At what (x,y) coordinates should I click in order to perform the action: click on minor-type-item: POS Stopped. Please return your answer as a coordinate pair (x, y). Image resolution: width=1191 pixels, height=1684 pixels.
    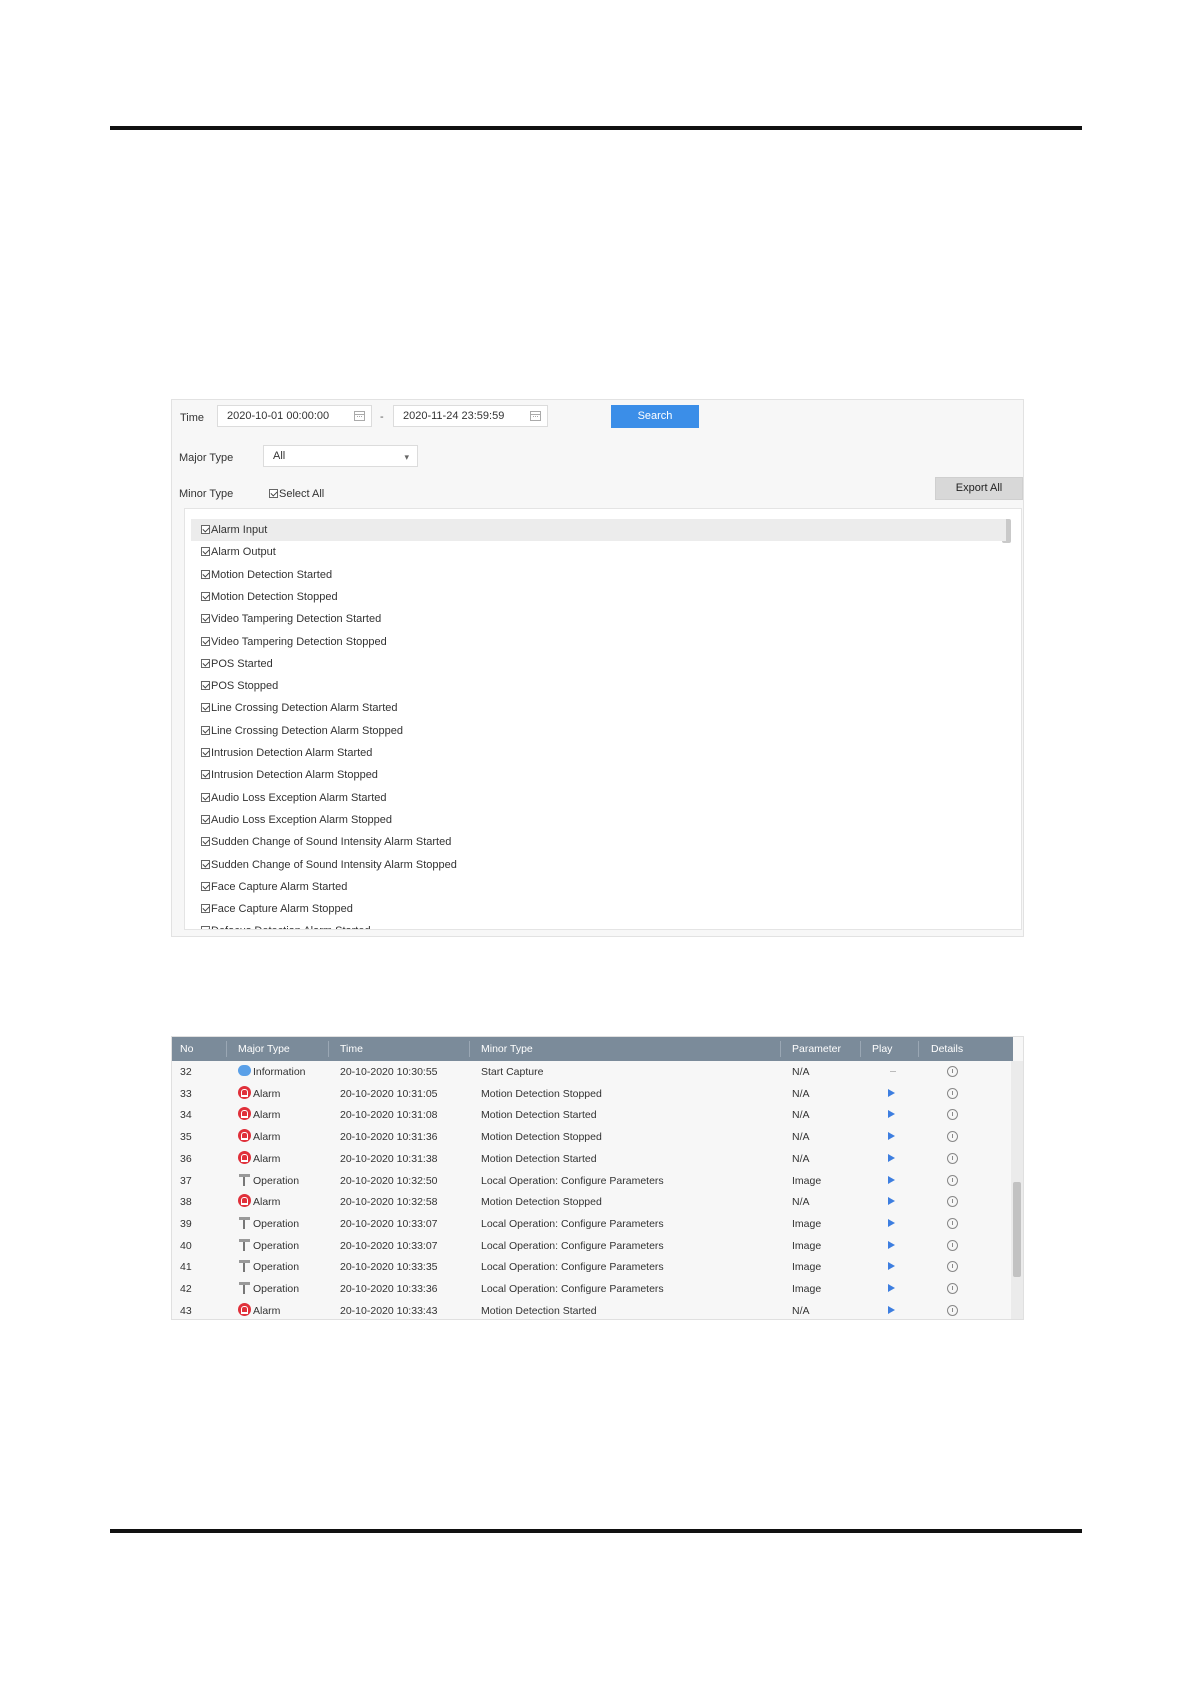
    Looking at the image, I should click on (598, 686).